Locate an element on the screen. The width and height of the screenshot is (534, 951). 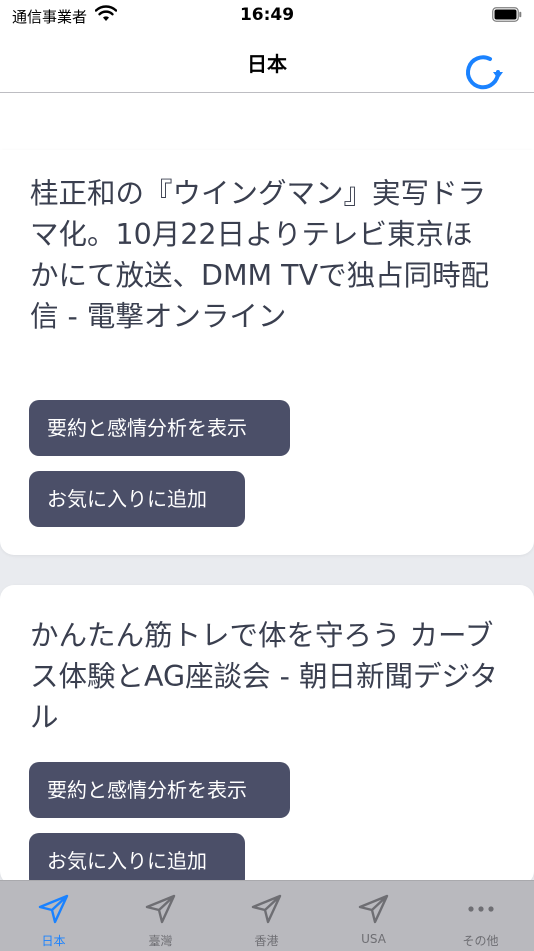
tab-label: 臺灣 is located at coordinates (160, 941).